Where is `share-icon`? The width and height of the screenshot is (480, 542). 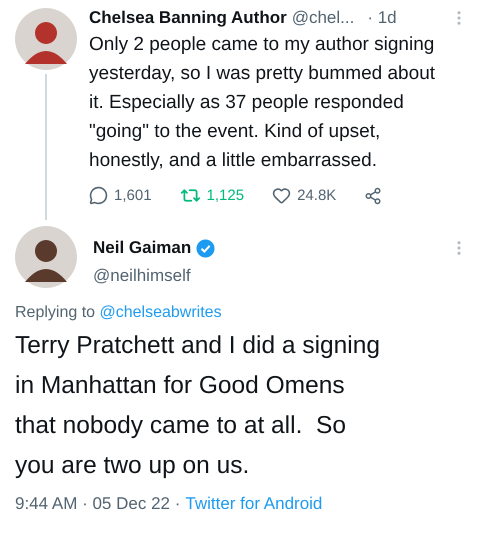
share-icon is located at coordinates (373, 195).